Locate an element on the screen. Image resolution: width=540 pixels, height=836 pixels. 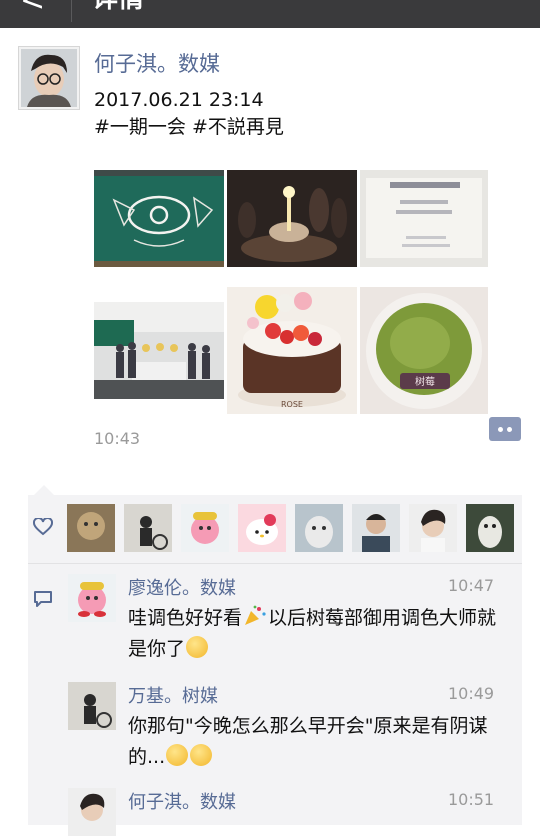
post-datetime: 2017.06.21 23:14 is located at coordinates (179, 100).